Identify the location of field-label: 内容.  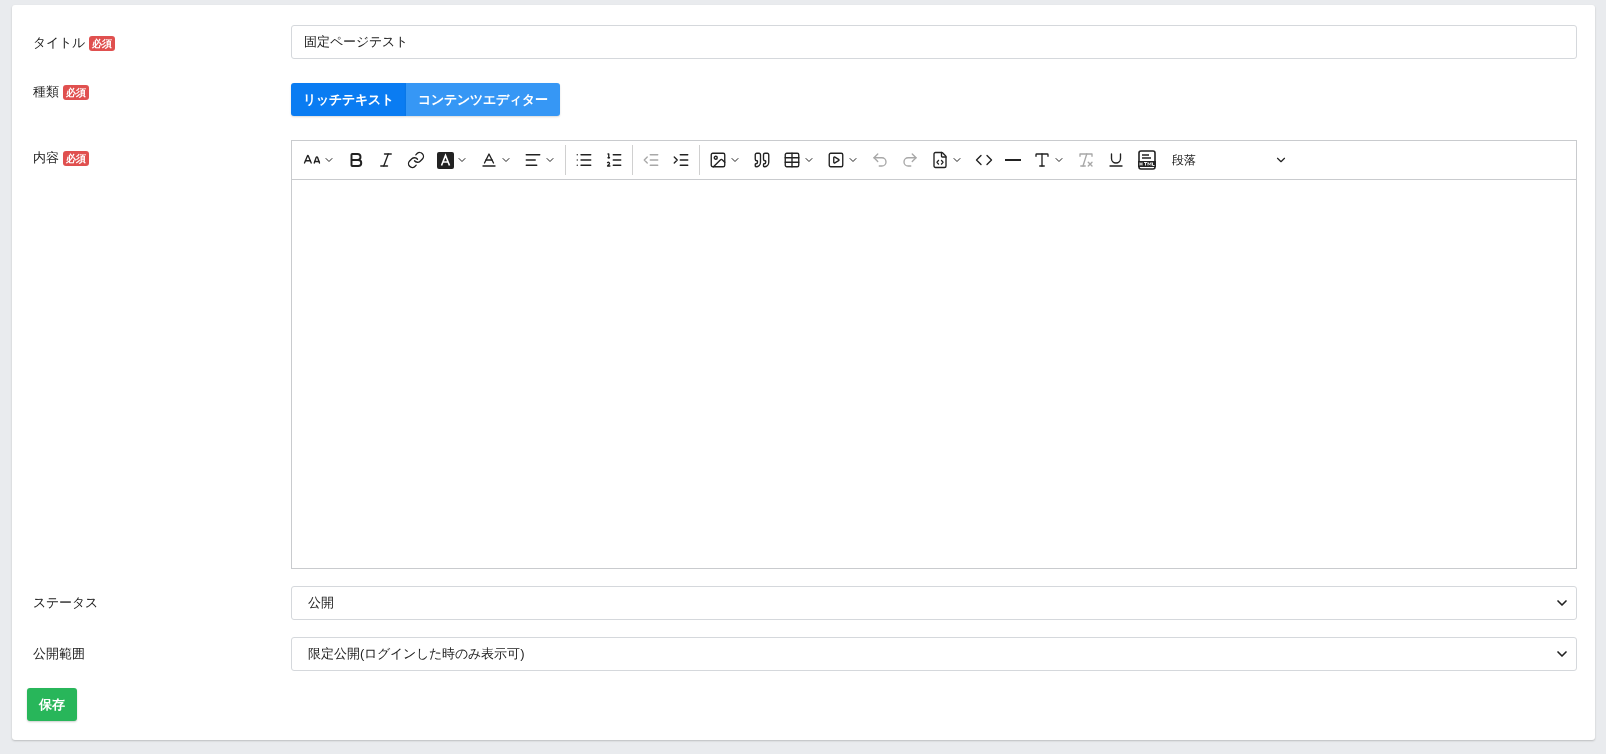
(46, 158).